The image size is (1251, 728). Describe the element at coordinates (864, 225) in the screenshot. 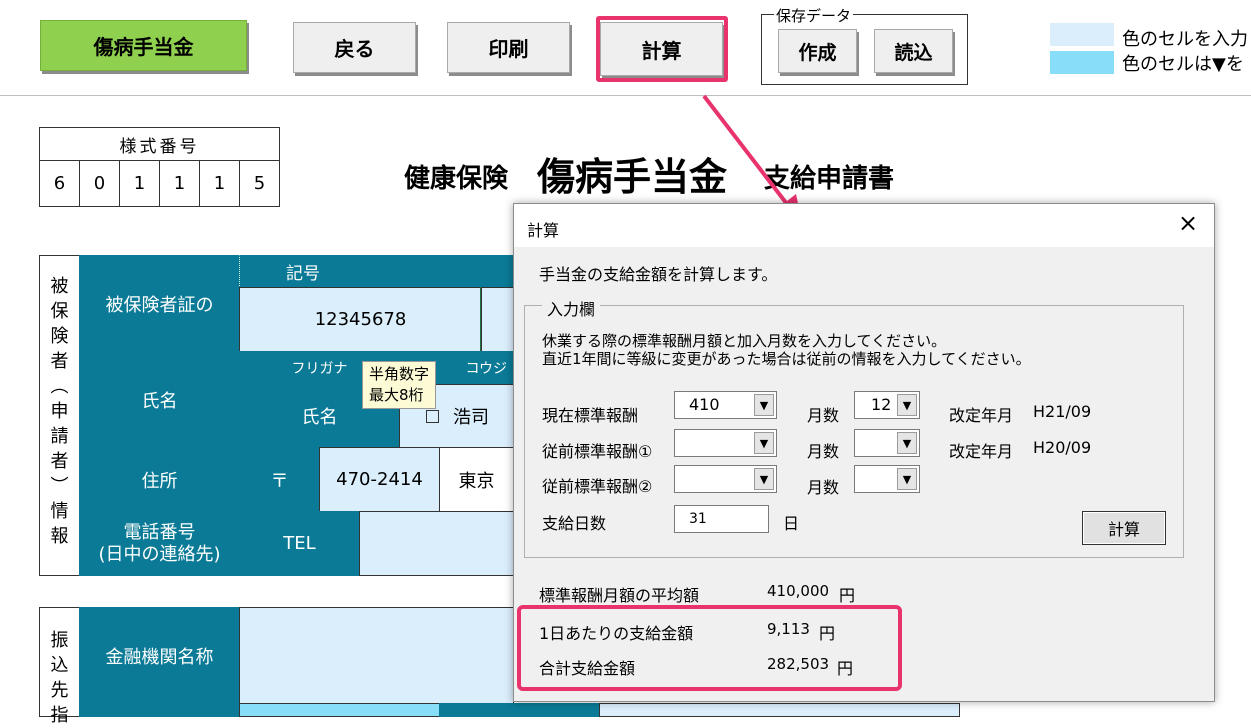

I see `dialog-titlebar: 計算 ×` at that location.